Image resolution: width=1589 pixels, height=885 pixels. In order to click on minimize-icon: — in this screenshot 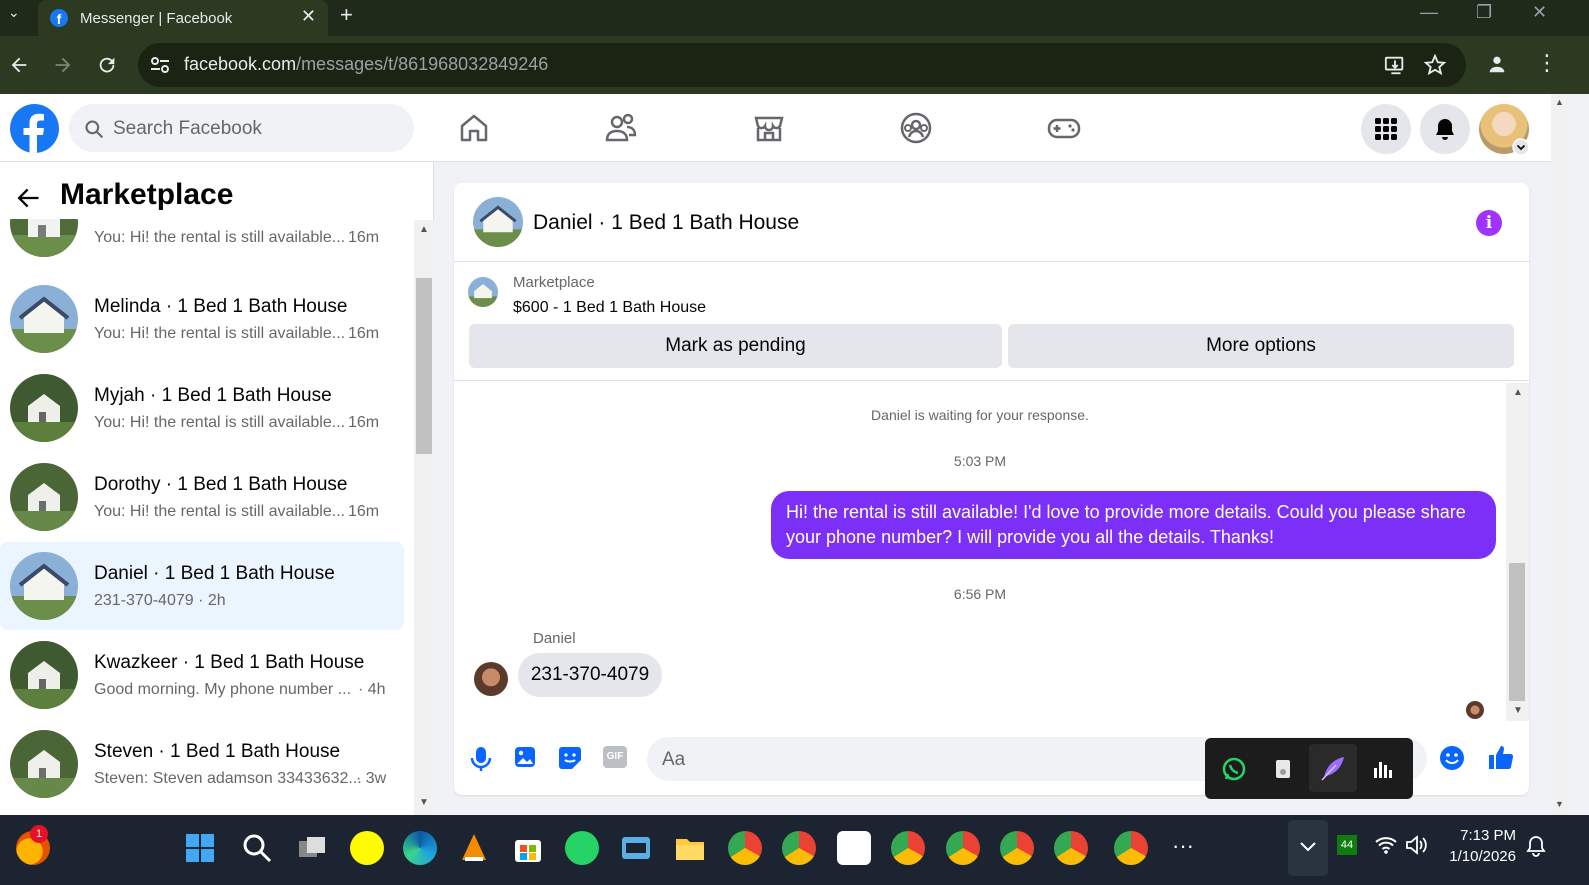, I will do `click(1429, 12)`.